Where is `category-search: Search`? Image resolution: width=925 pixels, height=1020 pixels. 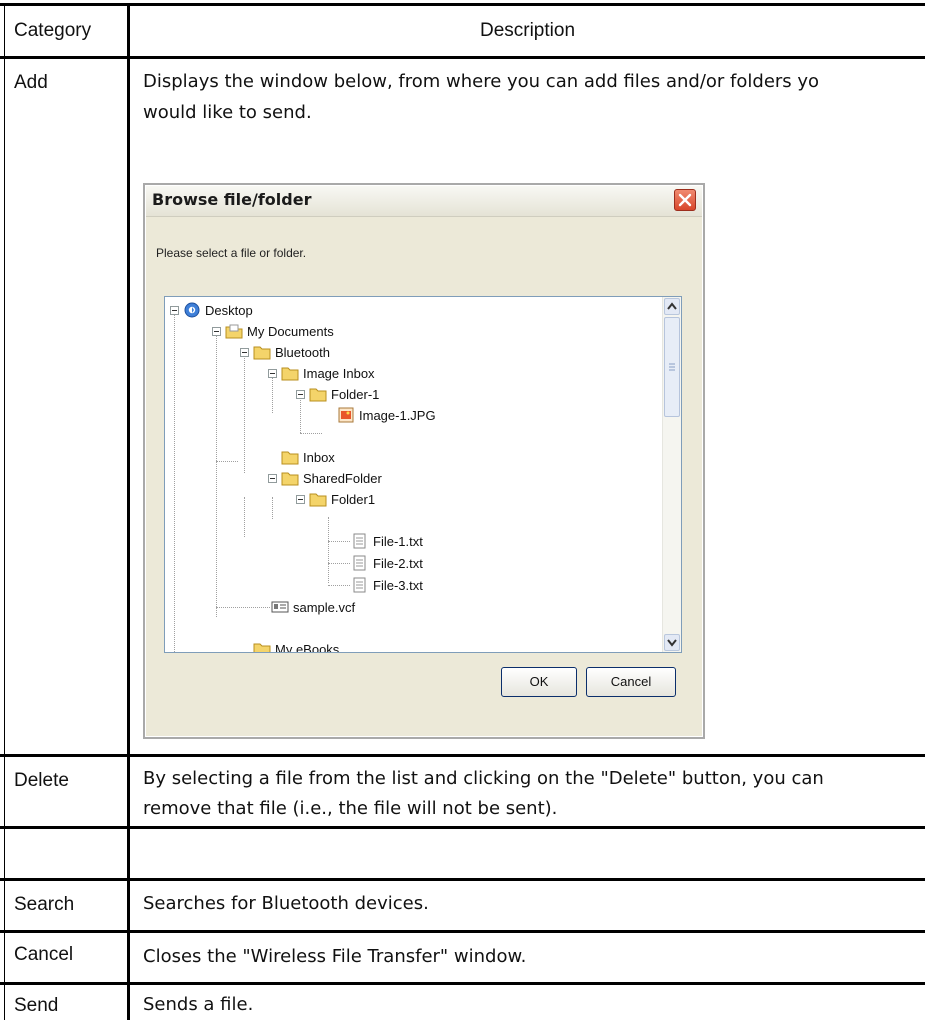
category-search: Search is located at coordinates (44, 904).